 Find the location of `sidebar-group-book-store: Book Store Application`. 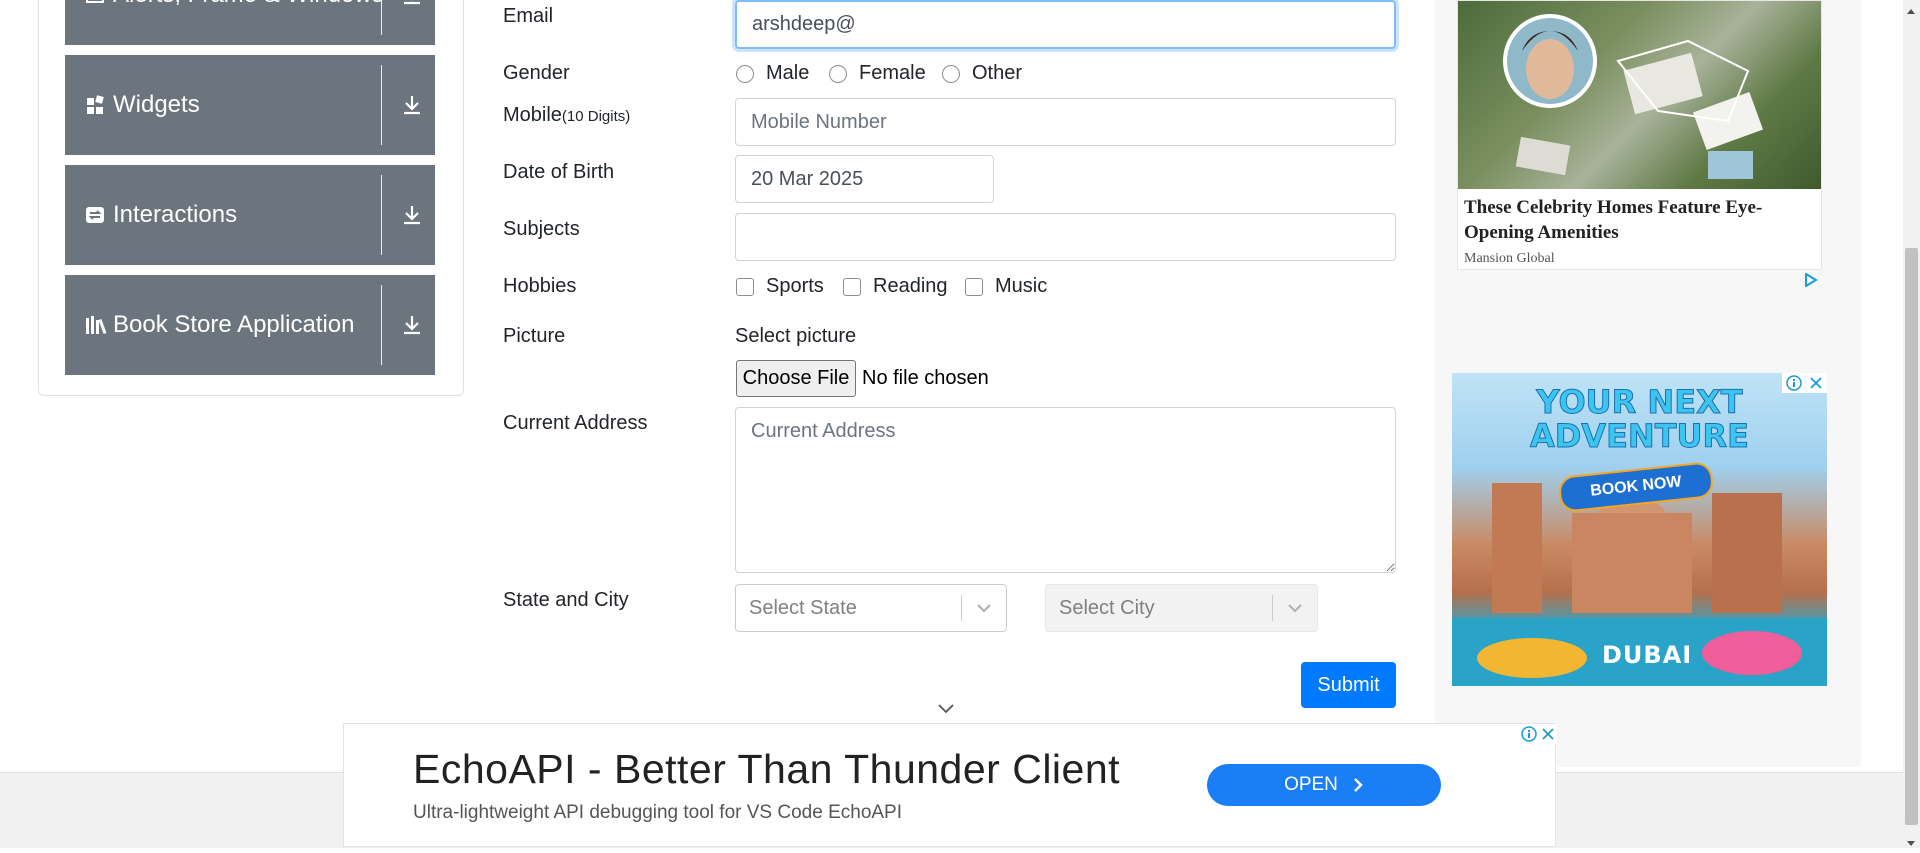

sidebar-group-book-store: Book Store Application is located at coordinates (250, 325).